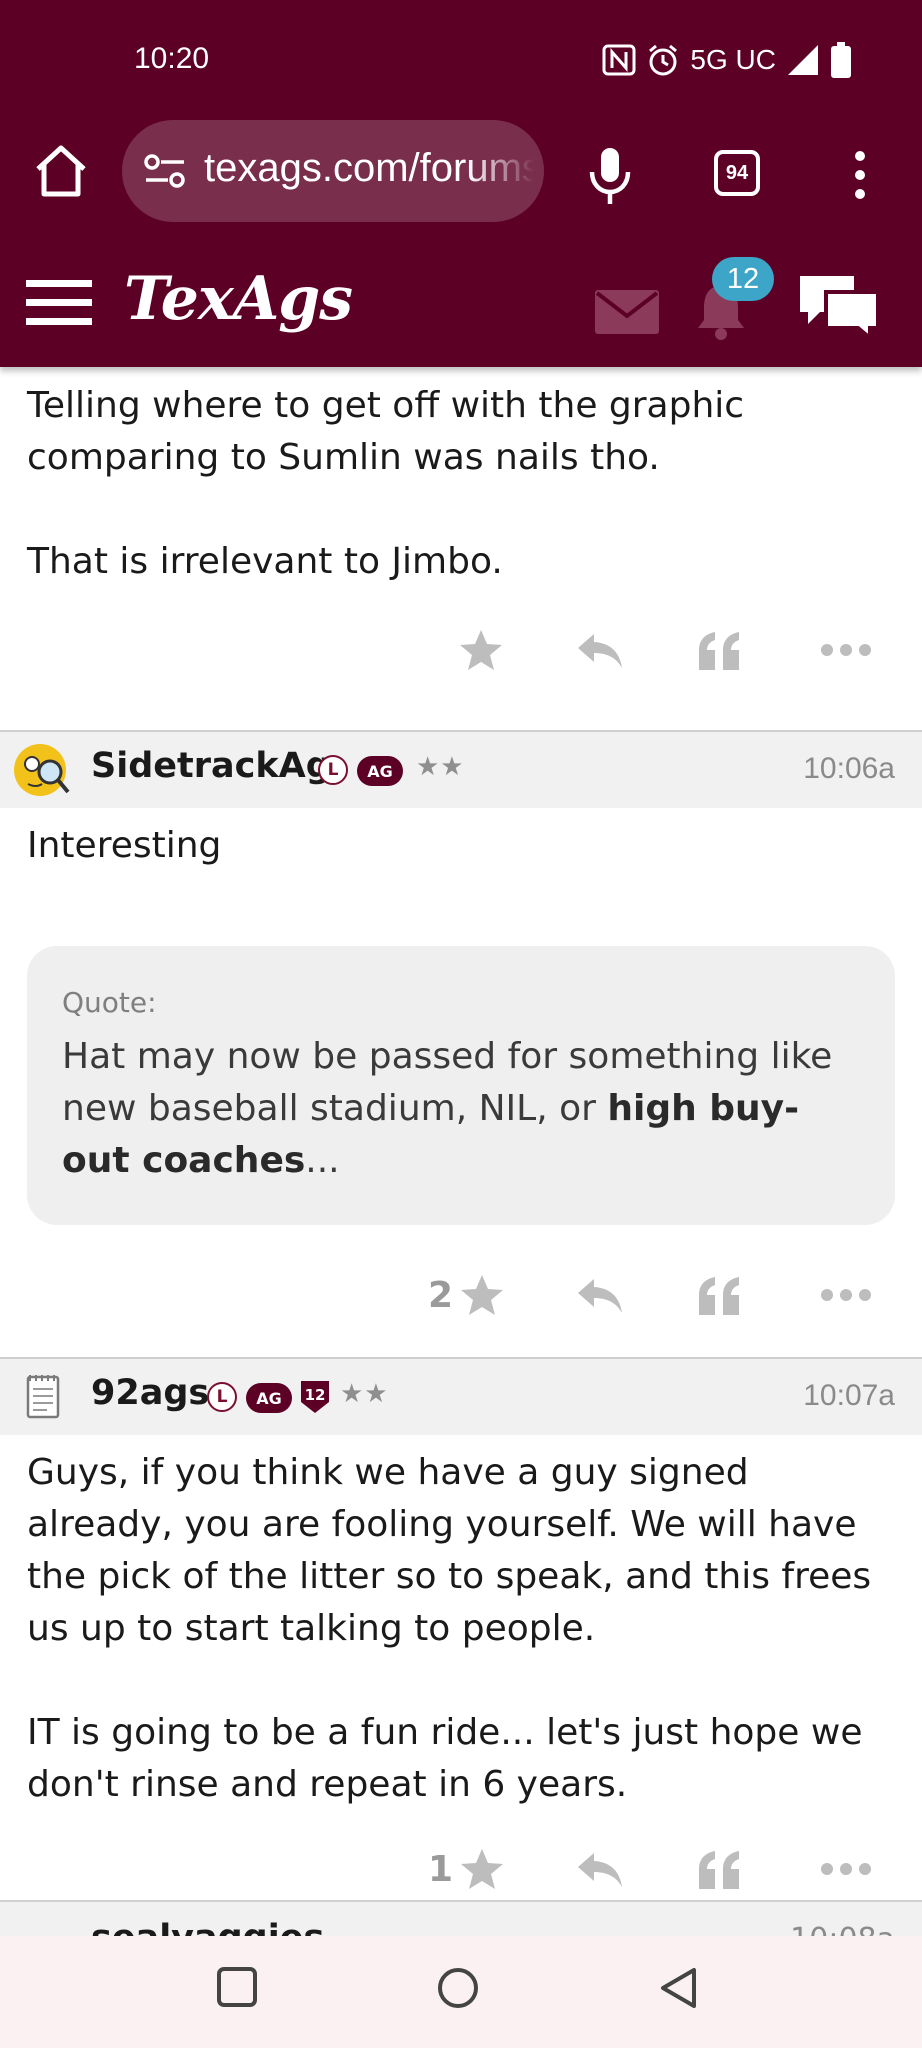 Image resolution: width=922 pixels, height=2048 pixels. What do you see at coordinates (172, 58) in the screenshot?
I see `status-time: 10:20` at bounding box center [172, 58].